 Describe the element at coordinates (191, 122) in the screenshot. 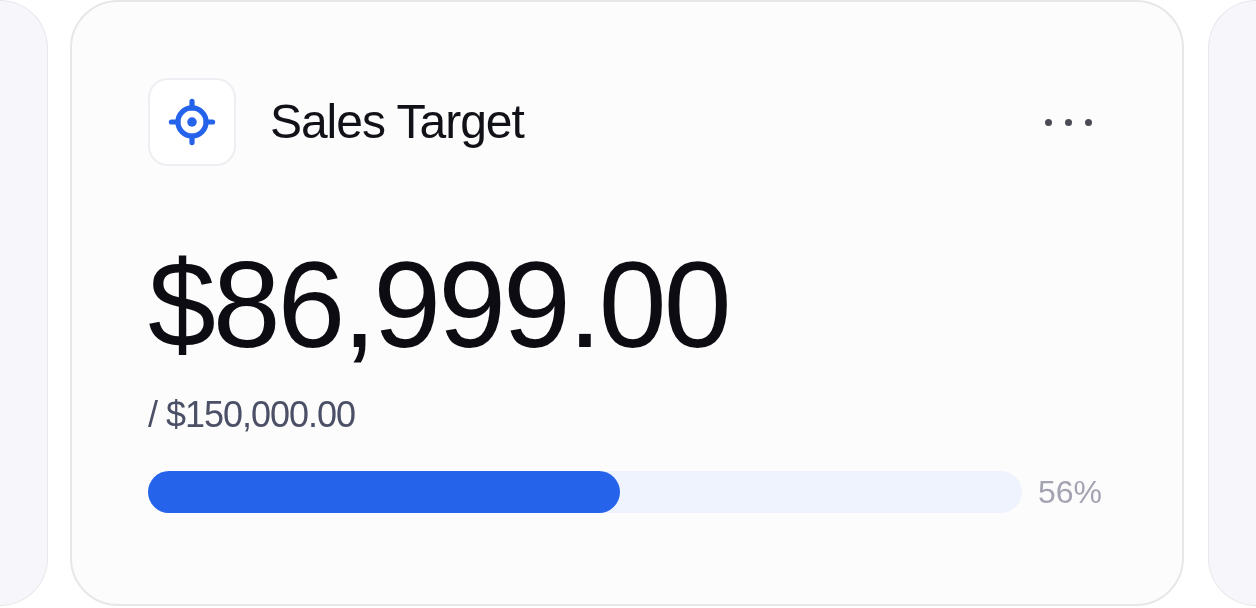

I see `target-icon` at that location.